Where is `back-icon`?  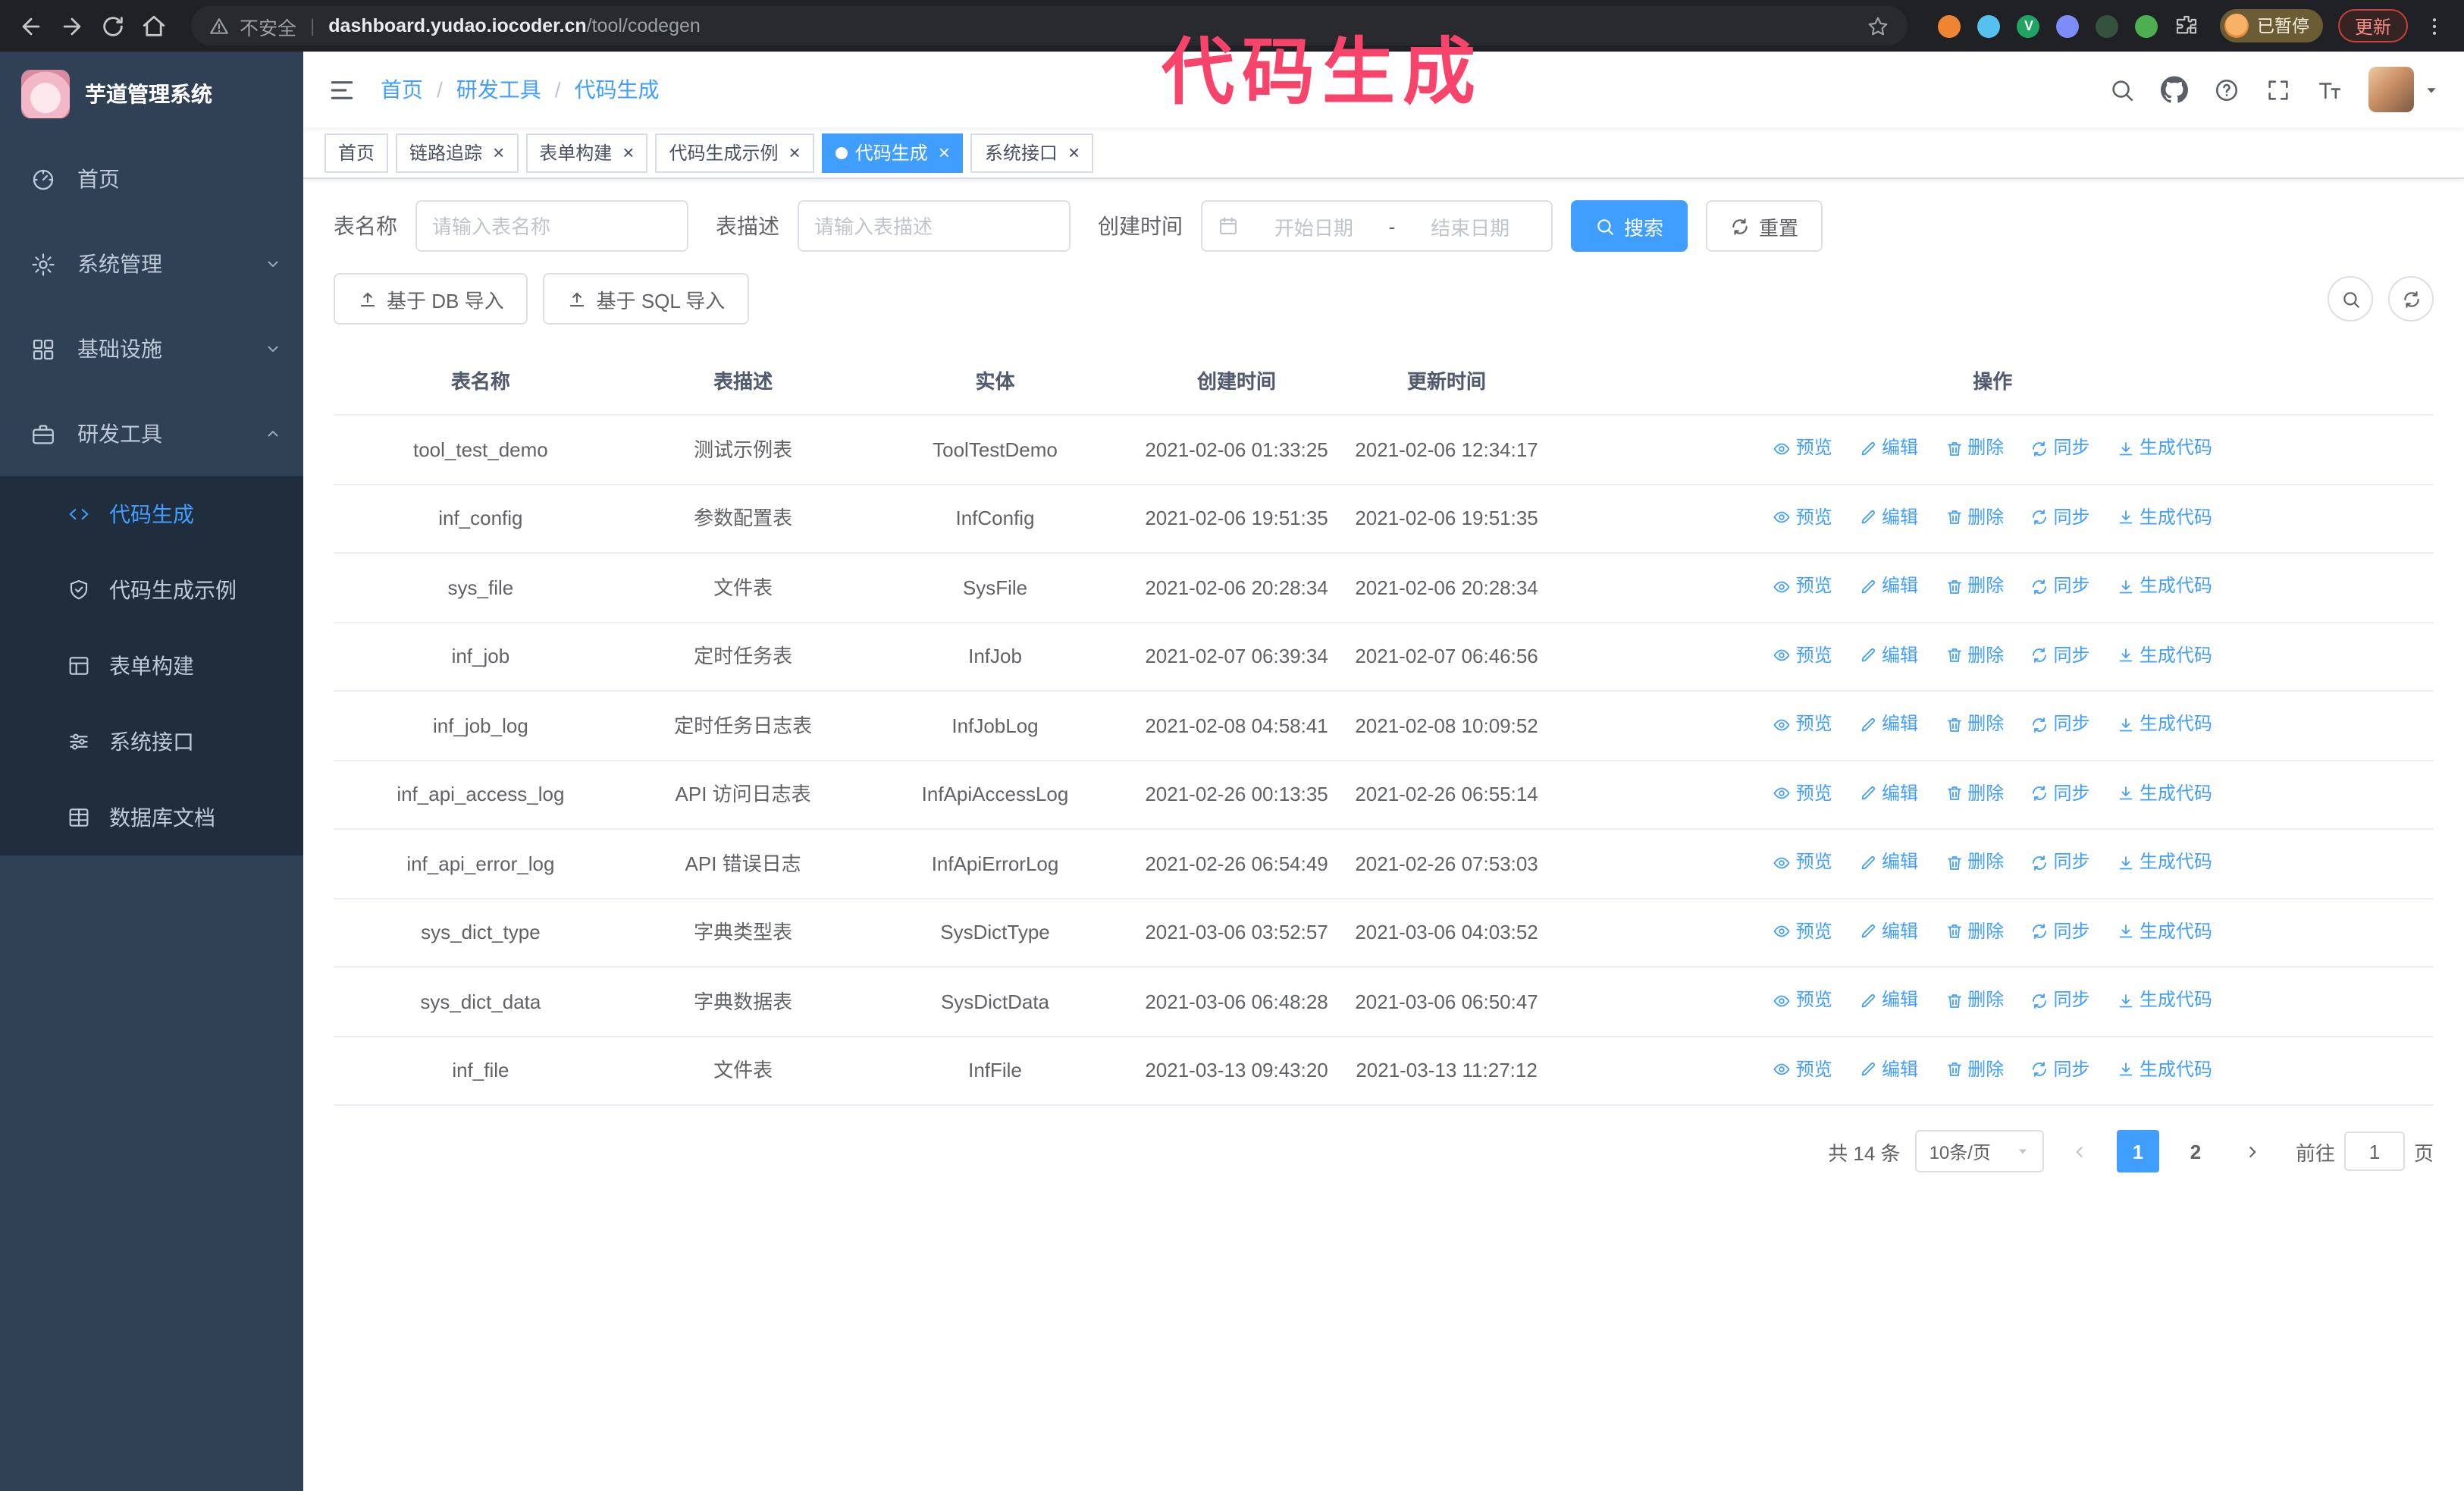
back-icon is located at coordinates (31, 26).